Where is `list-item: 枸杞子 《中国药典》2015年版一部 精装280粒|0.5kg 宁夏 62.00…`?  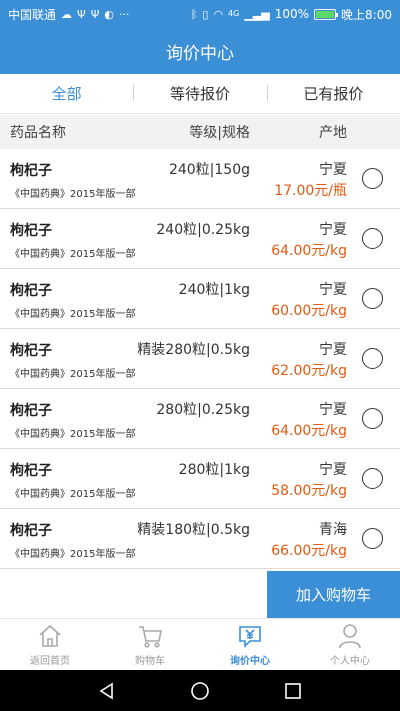 list-item: 枸杞子 《中国药典》2015年版一部 精装280粒|0.5kg 宁夏 62.00… is located at coordinates (200, 359).